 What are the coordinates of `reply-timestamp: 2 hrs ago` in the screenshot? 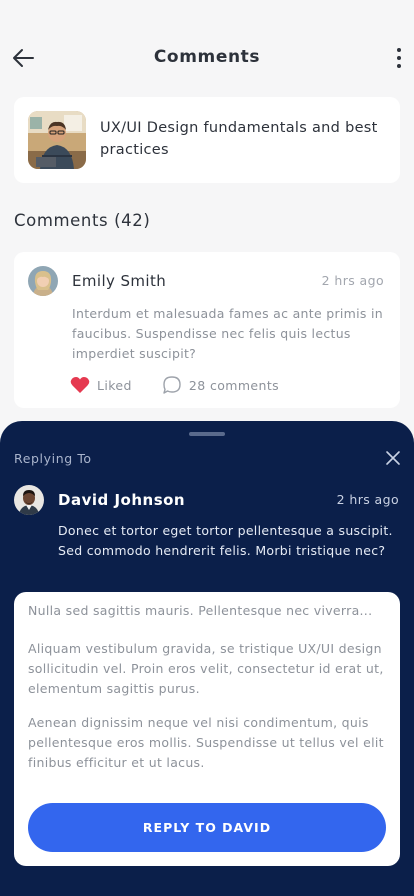 It's located at (367, 499).